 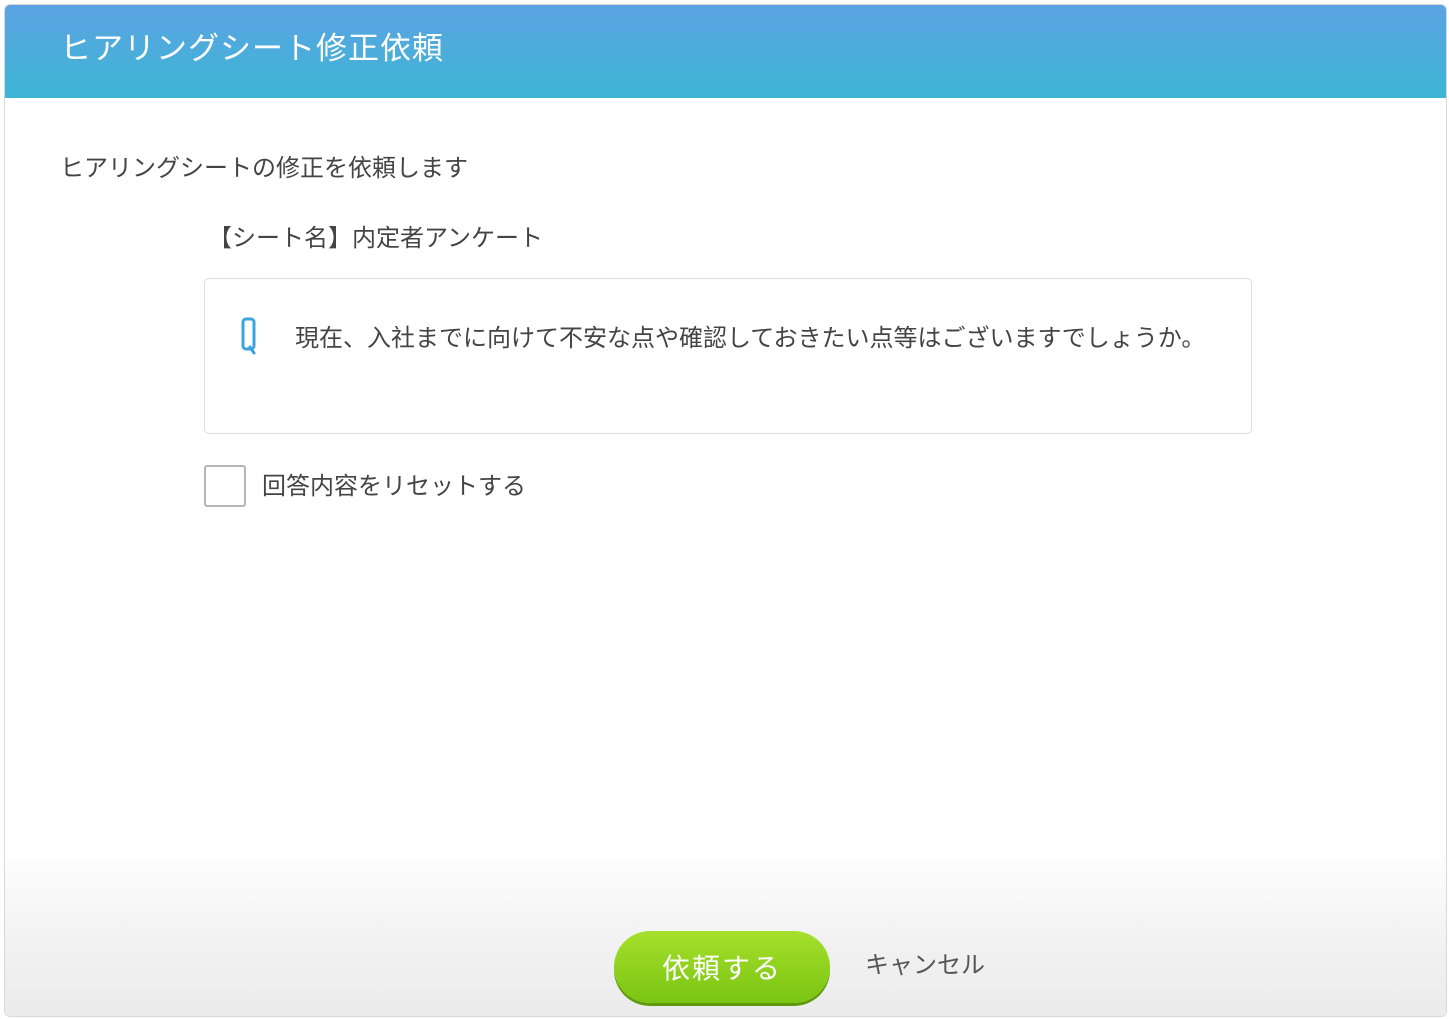 I want to click on dialog-title: ヒアリングシート修正依頼, so click(x=252, y=49).